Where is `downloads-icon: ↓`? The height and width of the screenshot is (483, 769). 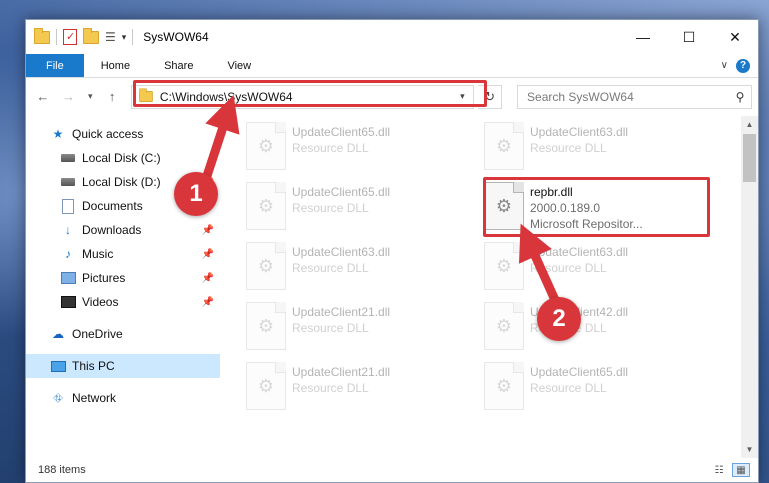 downloads-icon: ↓ is located at coordinates (68, 230).